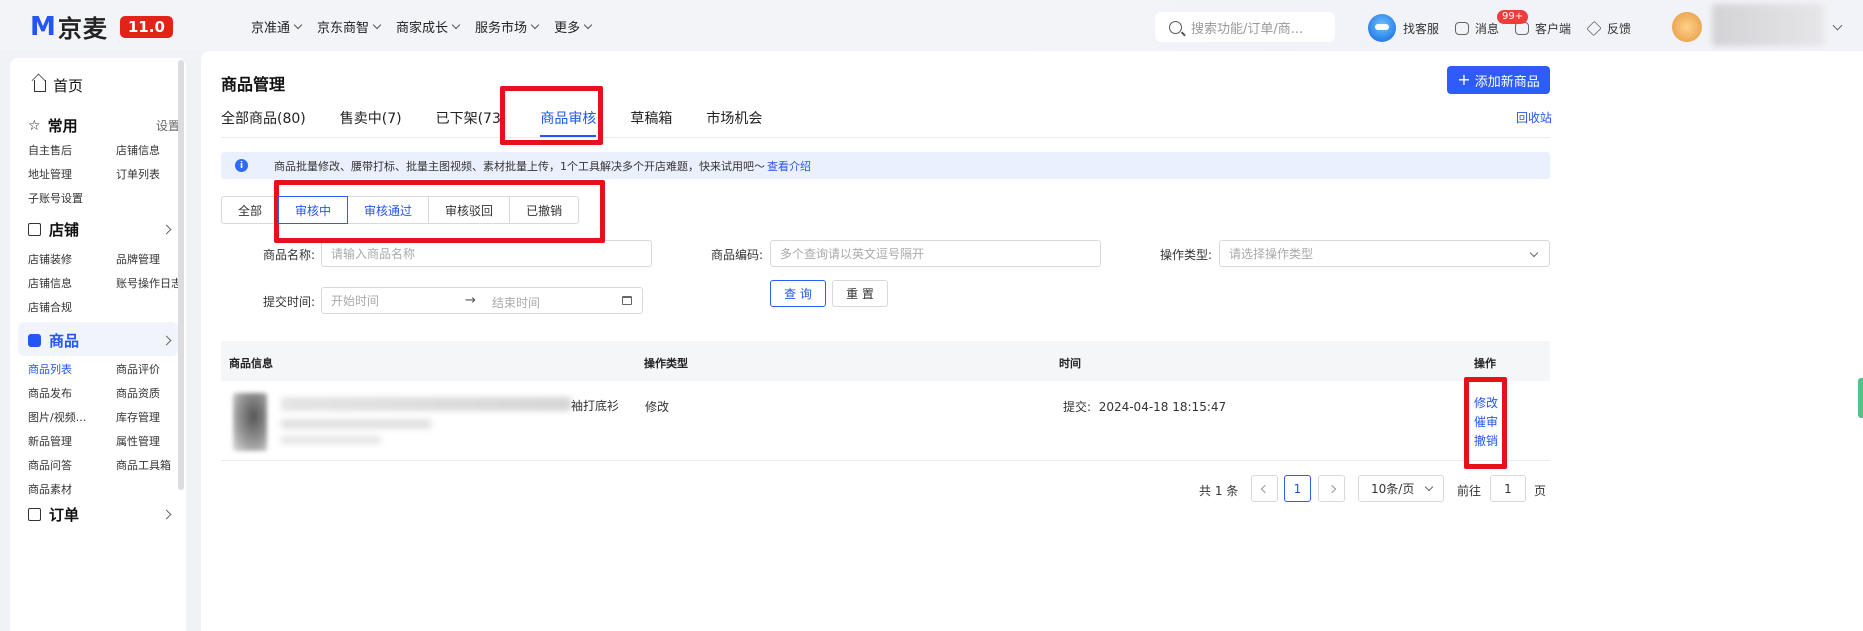  I want to click on submit-time-label: 提交时间:, so click(289, 302).